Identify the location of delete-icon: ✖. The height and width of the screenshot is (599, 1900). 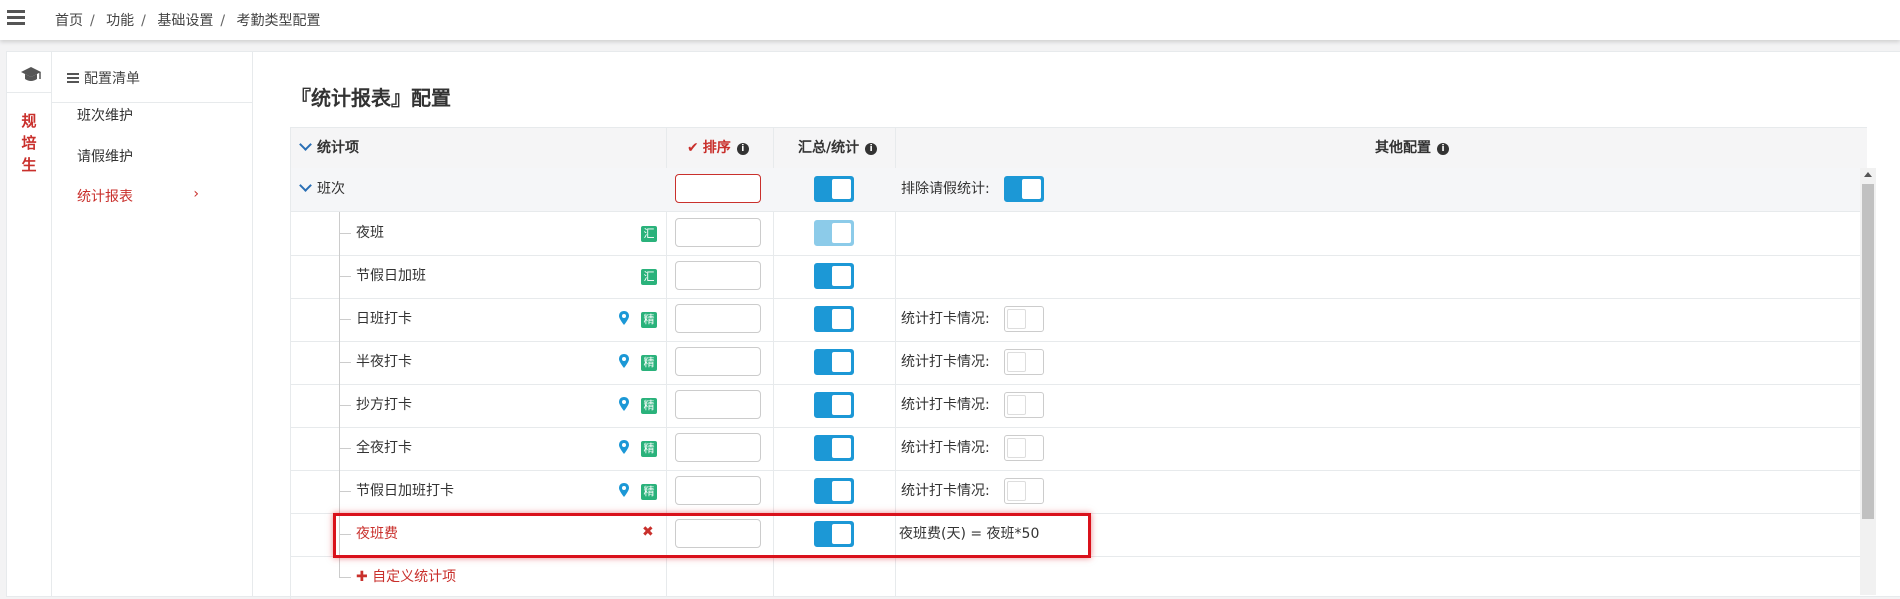
(648, 532).